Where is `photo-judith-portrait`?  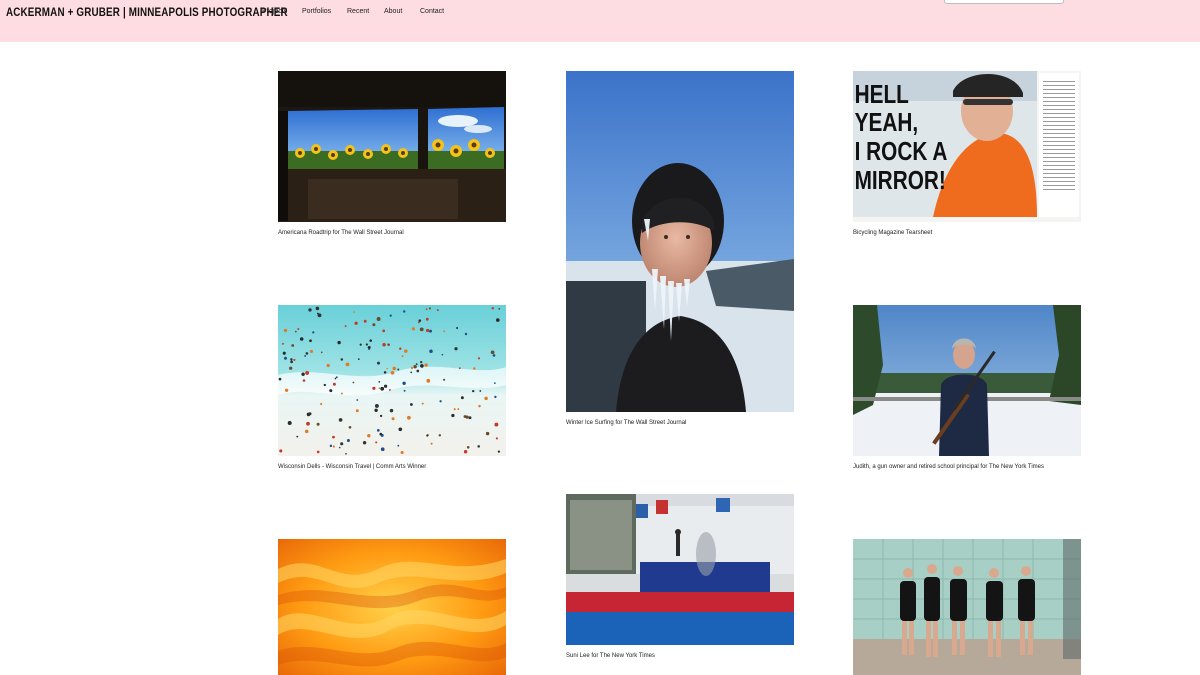 photo-judith-portrait is located at coordinates (967, 380).